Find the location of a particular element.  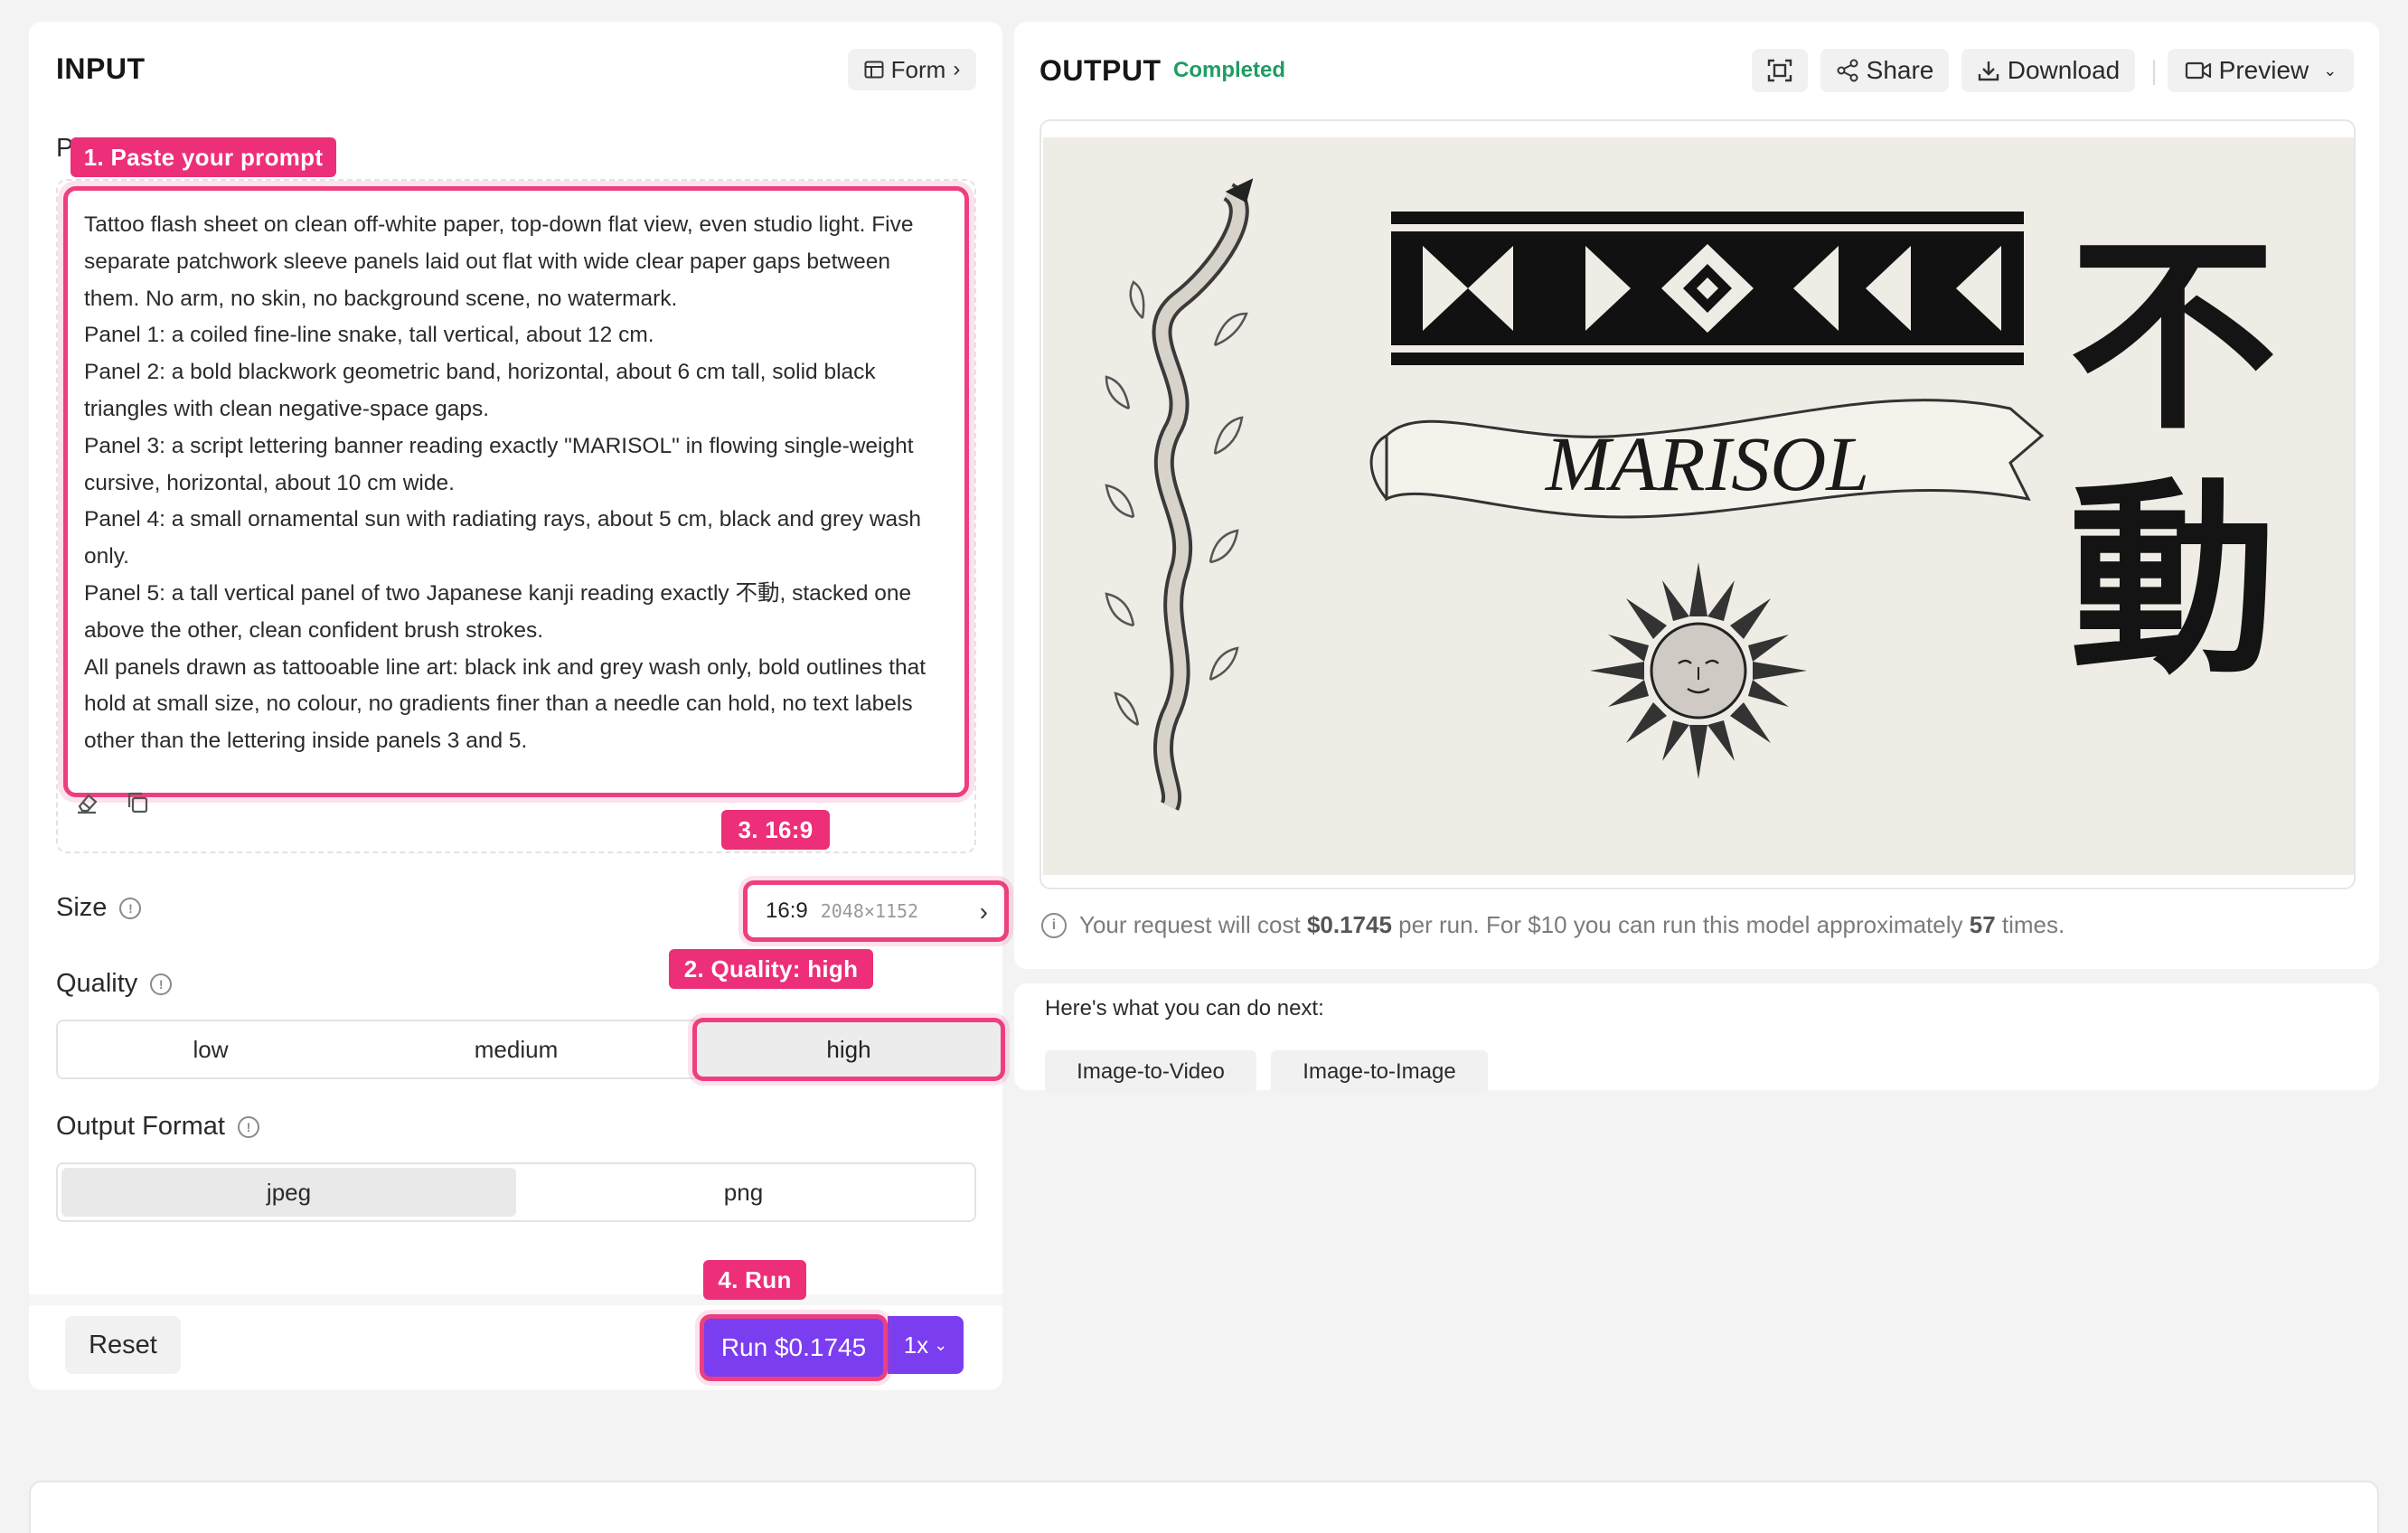

fullscreen-button is located at coordinates (1780, 70).